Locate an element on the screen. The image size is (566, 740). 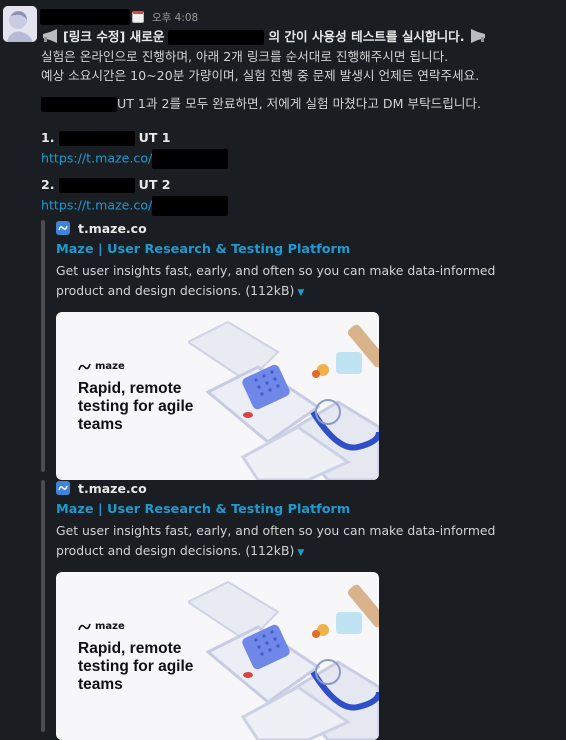
list-number: 1. is located at coordinates (48, 137).